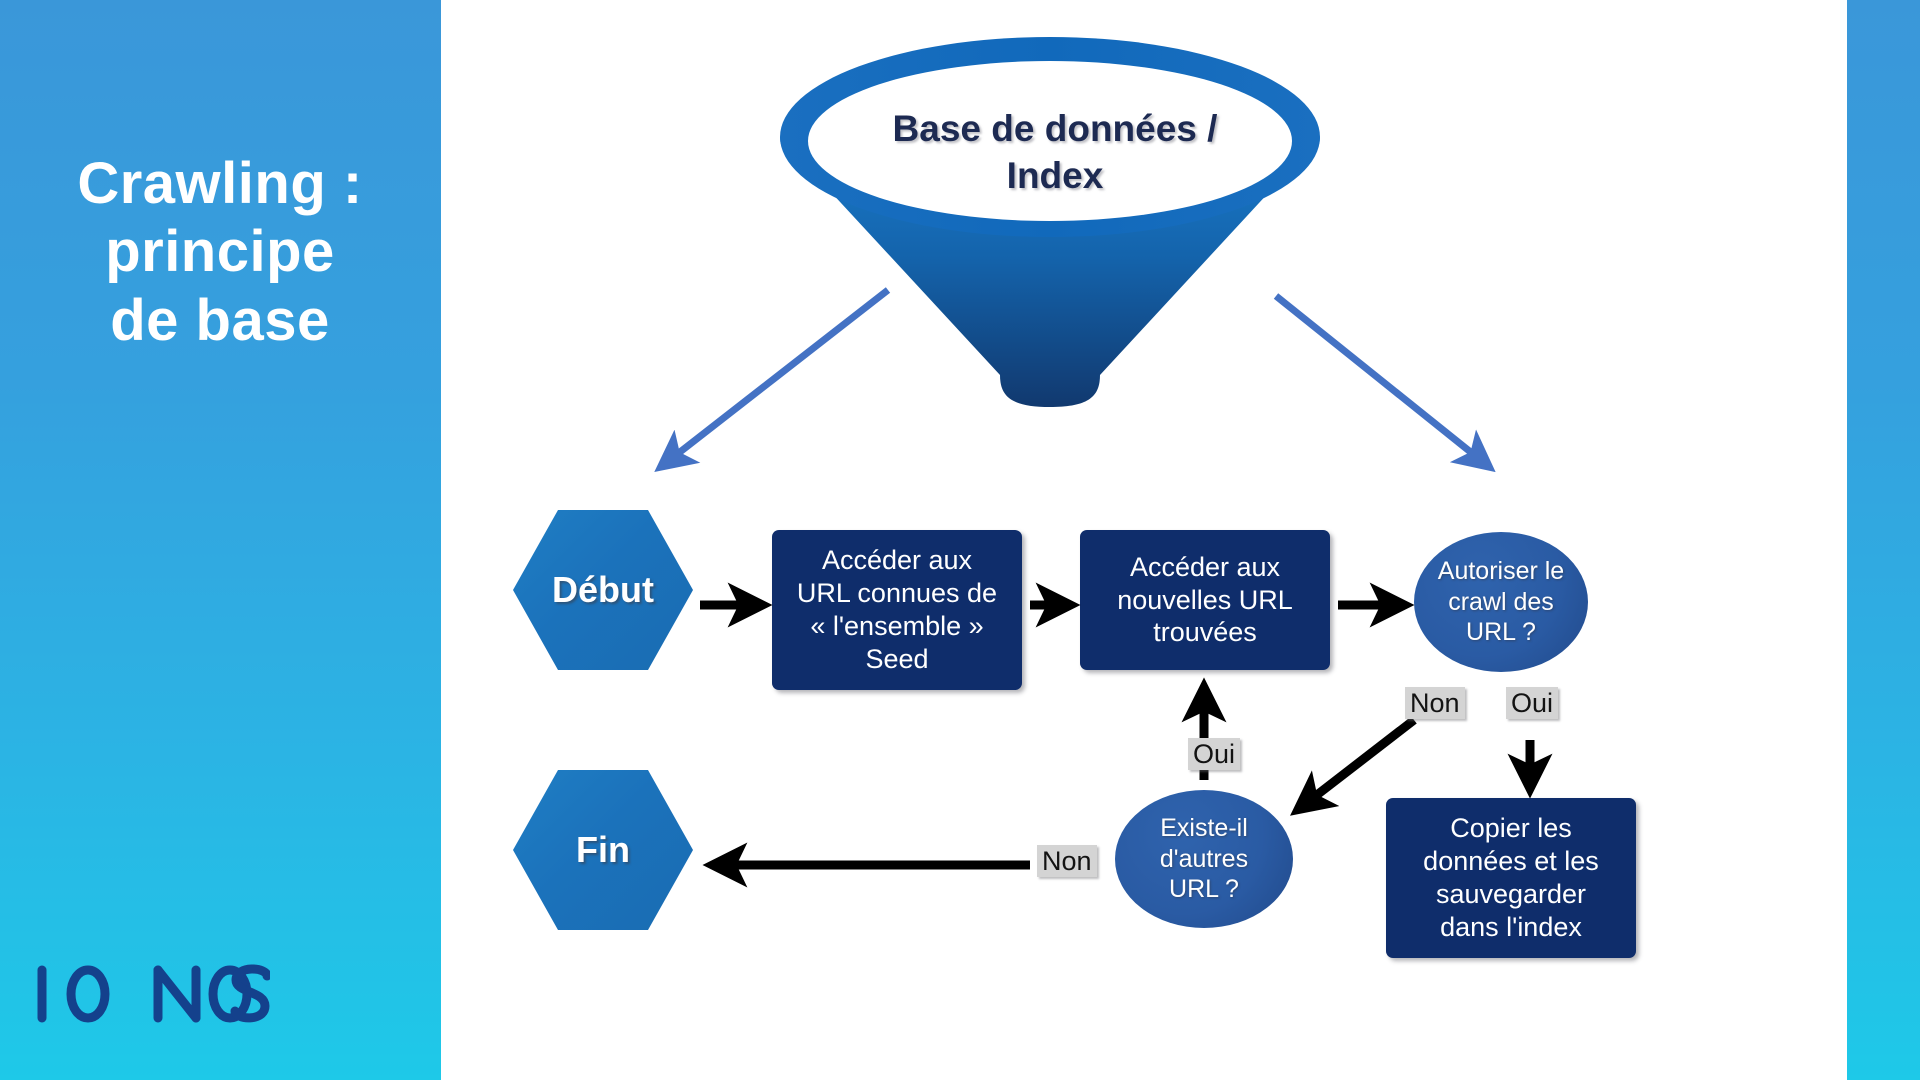 The image size is (1920, 1080). I want to click on edge-label-autoriser-non: Non, so click(1435, 703).